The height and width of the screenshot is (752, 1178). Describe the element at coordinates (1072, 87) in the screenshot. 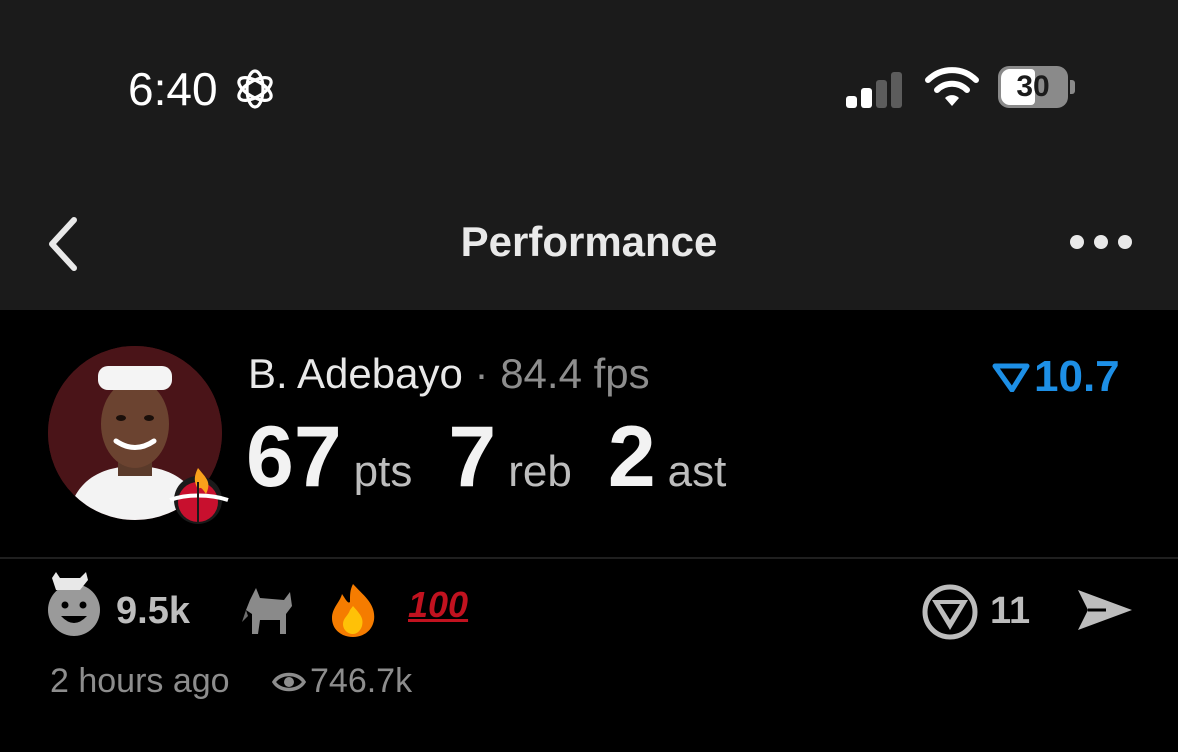

I see `battery-nub` at that location.